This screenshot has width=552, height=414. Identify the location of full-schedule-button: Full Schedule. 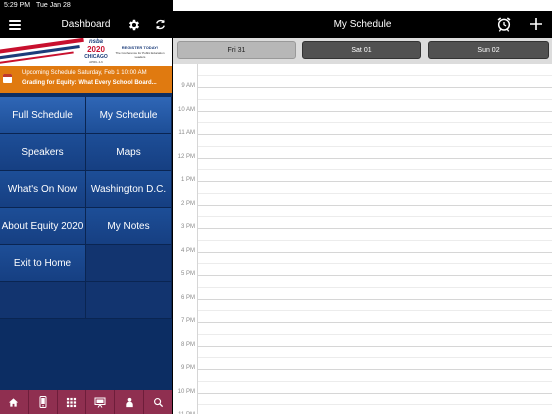
(43, 115).